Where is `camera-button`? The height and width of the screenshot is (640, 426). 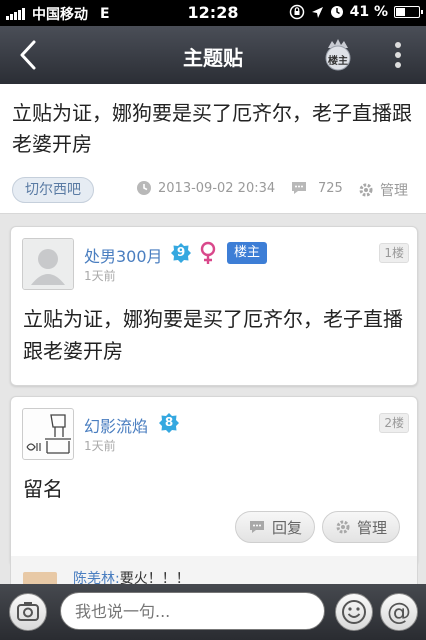
camera-button is located at coordinates (28, 612).